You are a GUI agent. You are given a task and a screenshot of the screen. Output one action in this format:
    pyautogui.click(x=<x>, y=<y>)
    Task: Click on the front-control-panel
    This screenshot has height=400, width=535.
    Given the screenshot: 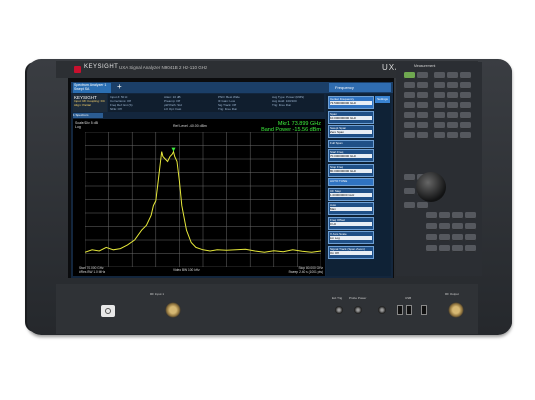 What is the action you would take?
    pyautogui.click(x=439, y=169)
    